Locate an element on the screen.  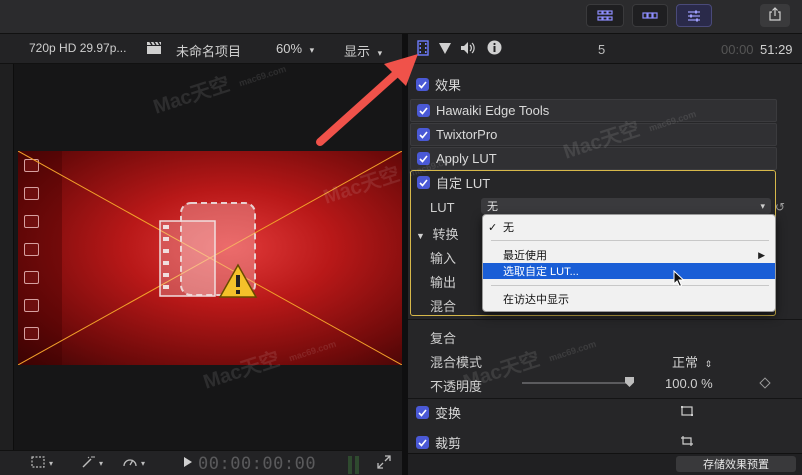
fullscreen-button is located at coordinates (384, 463).